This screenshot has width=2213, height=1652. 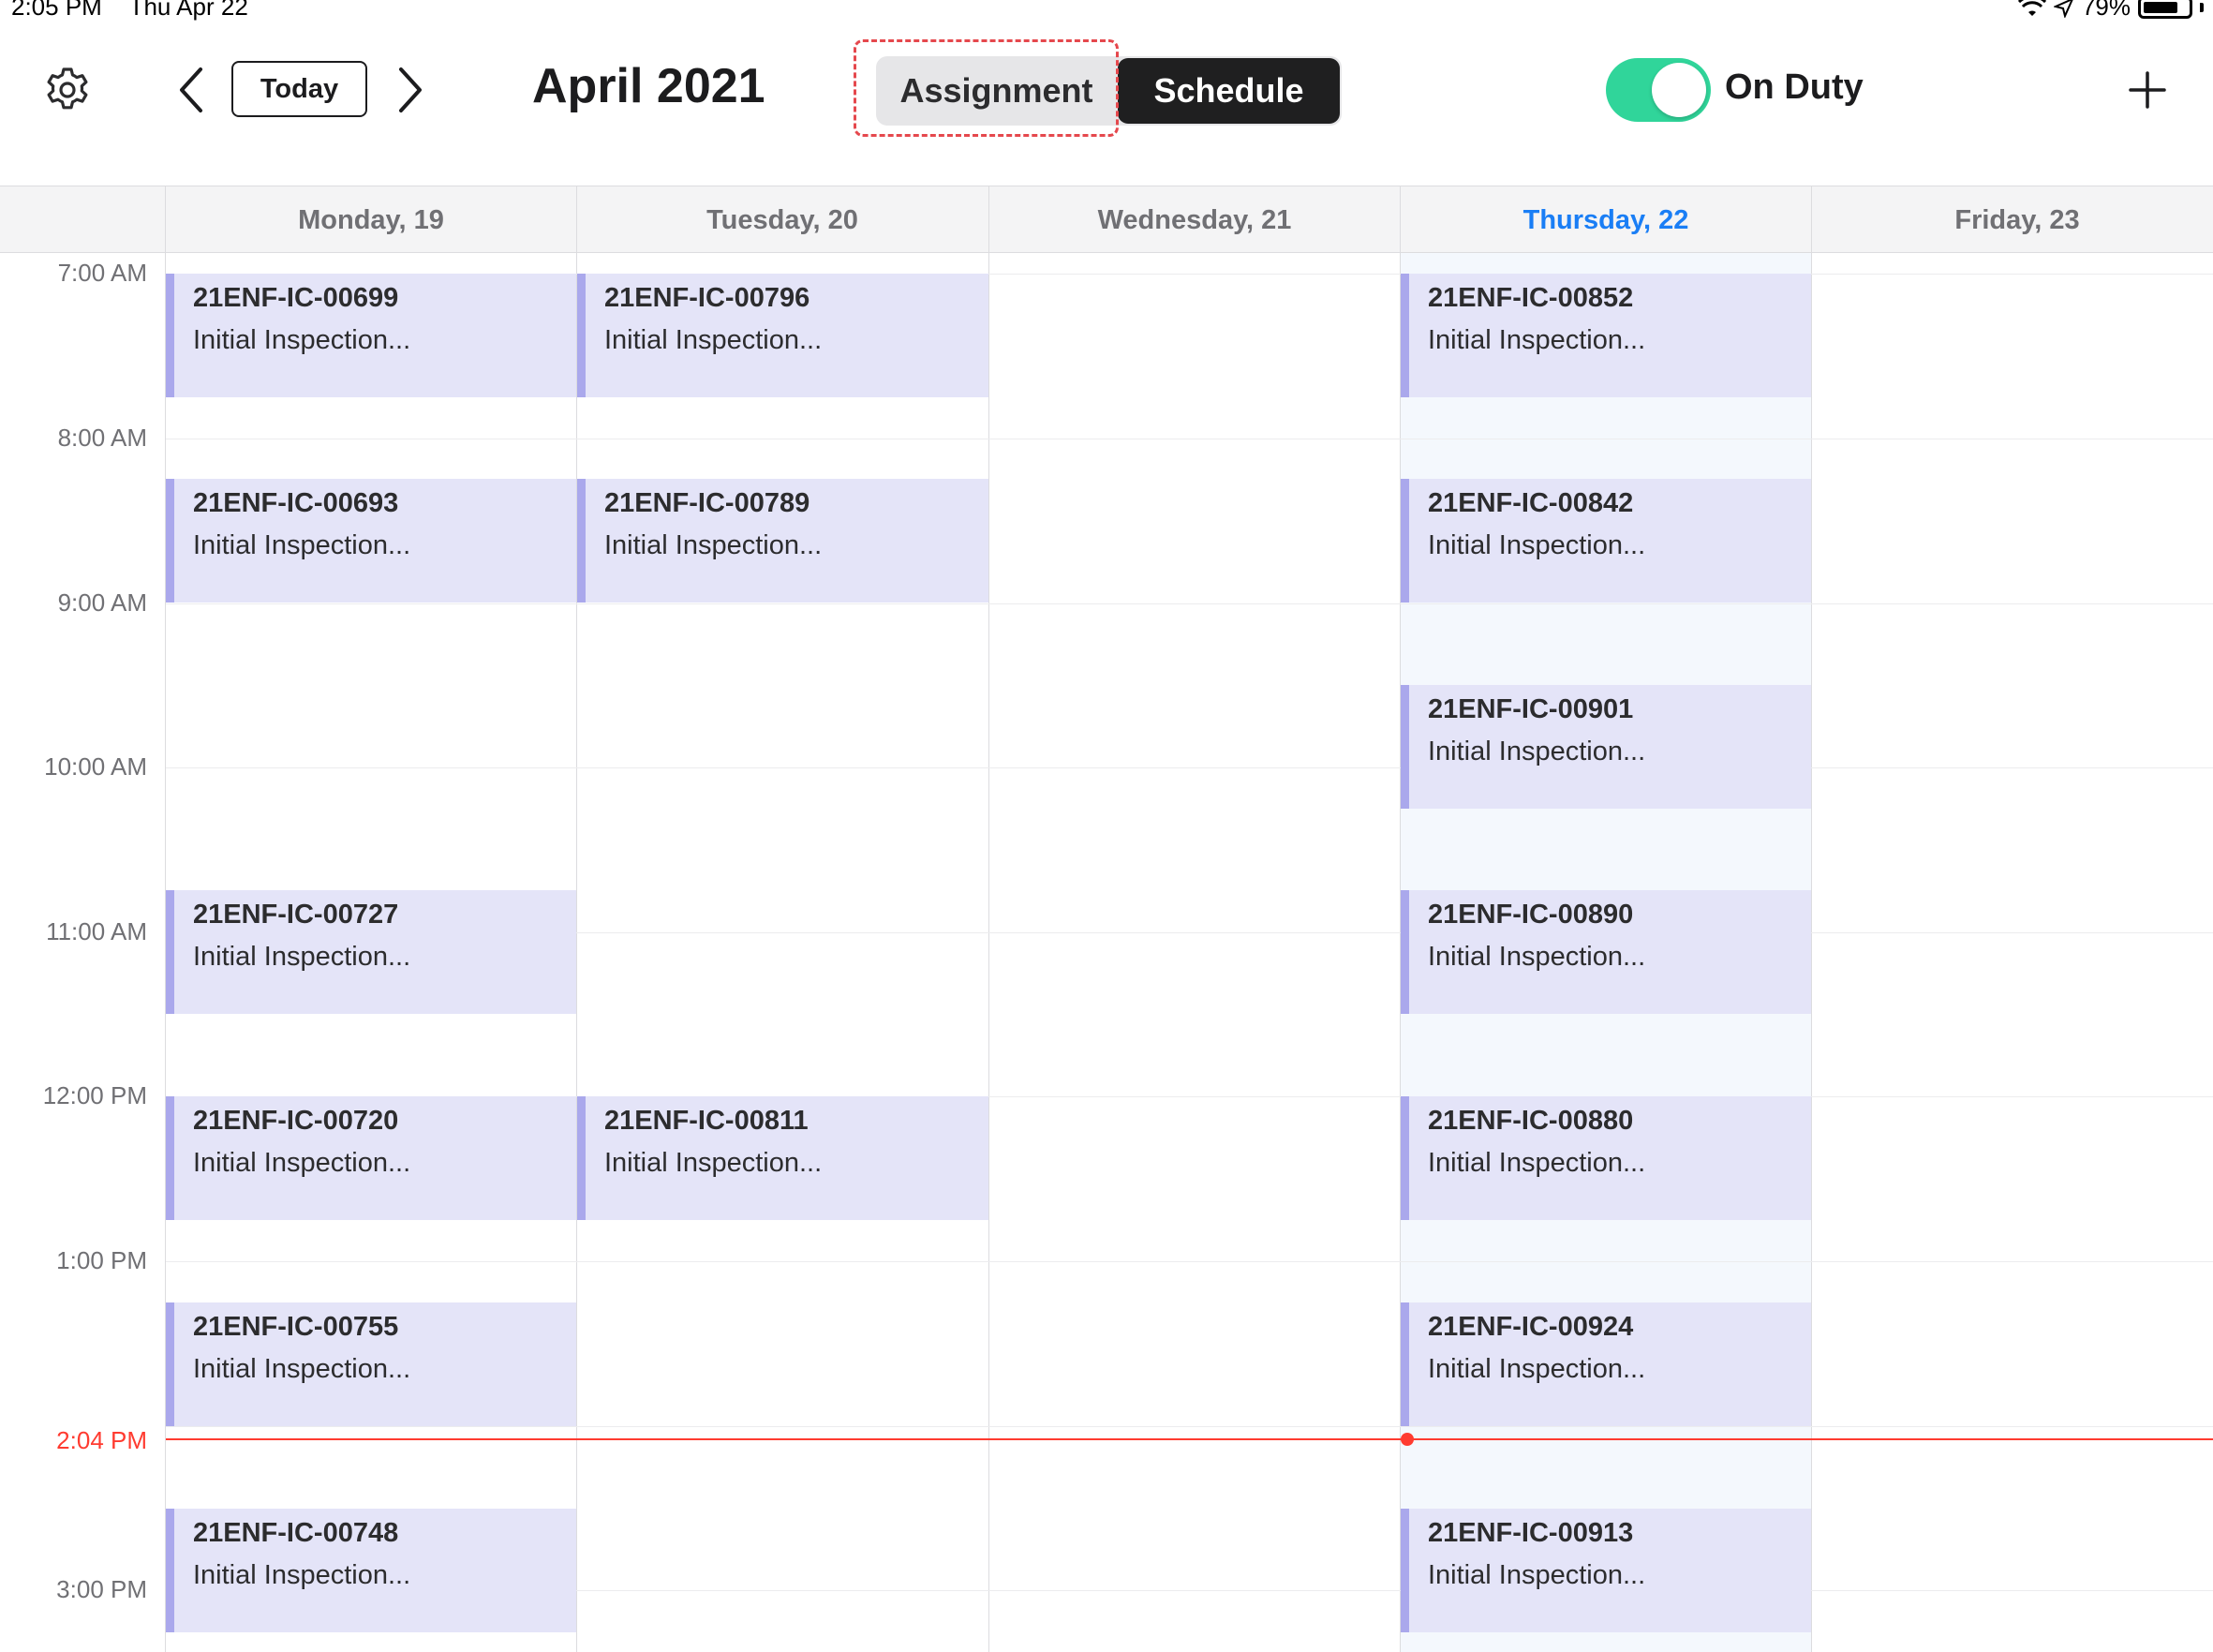 I want to click on on-duty-toggle, so click(x=1658, y=90).